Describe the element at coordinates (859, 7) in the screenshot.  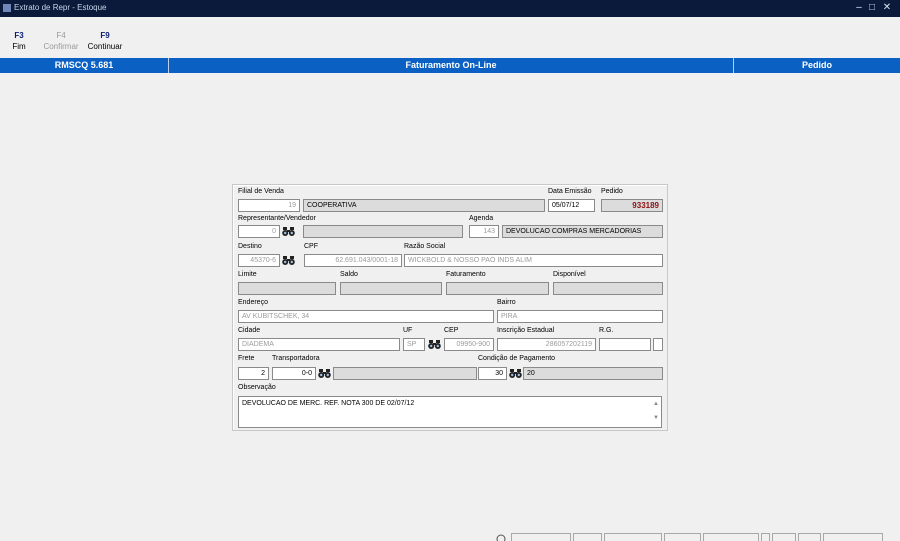
I see `minimize-icon: –` at that location.